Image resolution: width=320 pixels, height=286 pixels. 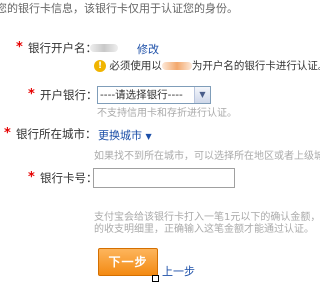 I want to click on change-city-label: 更换城市, so click(x=120, y=135).